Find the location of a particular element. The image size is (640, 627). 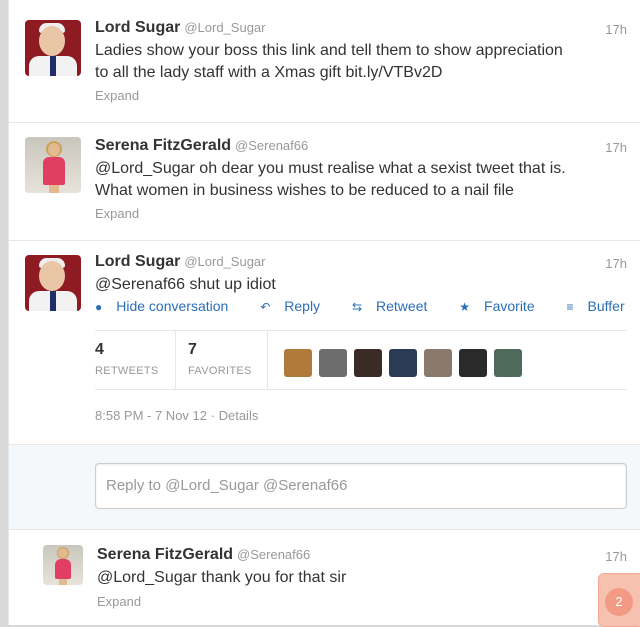

retweets-stat: 4 RETWEETS is located at coordinates (127, 359).